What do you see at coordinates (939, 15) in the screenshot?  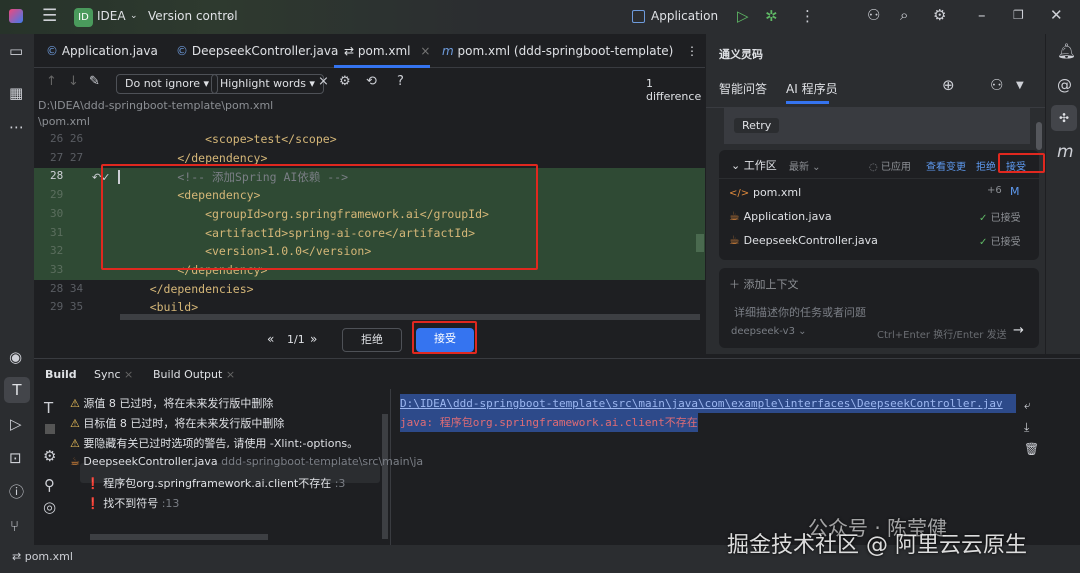 I see `gear-icon: ⚙` at bounding box center [939, 15].